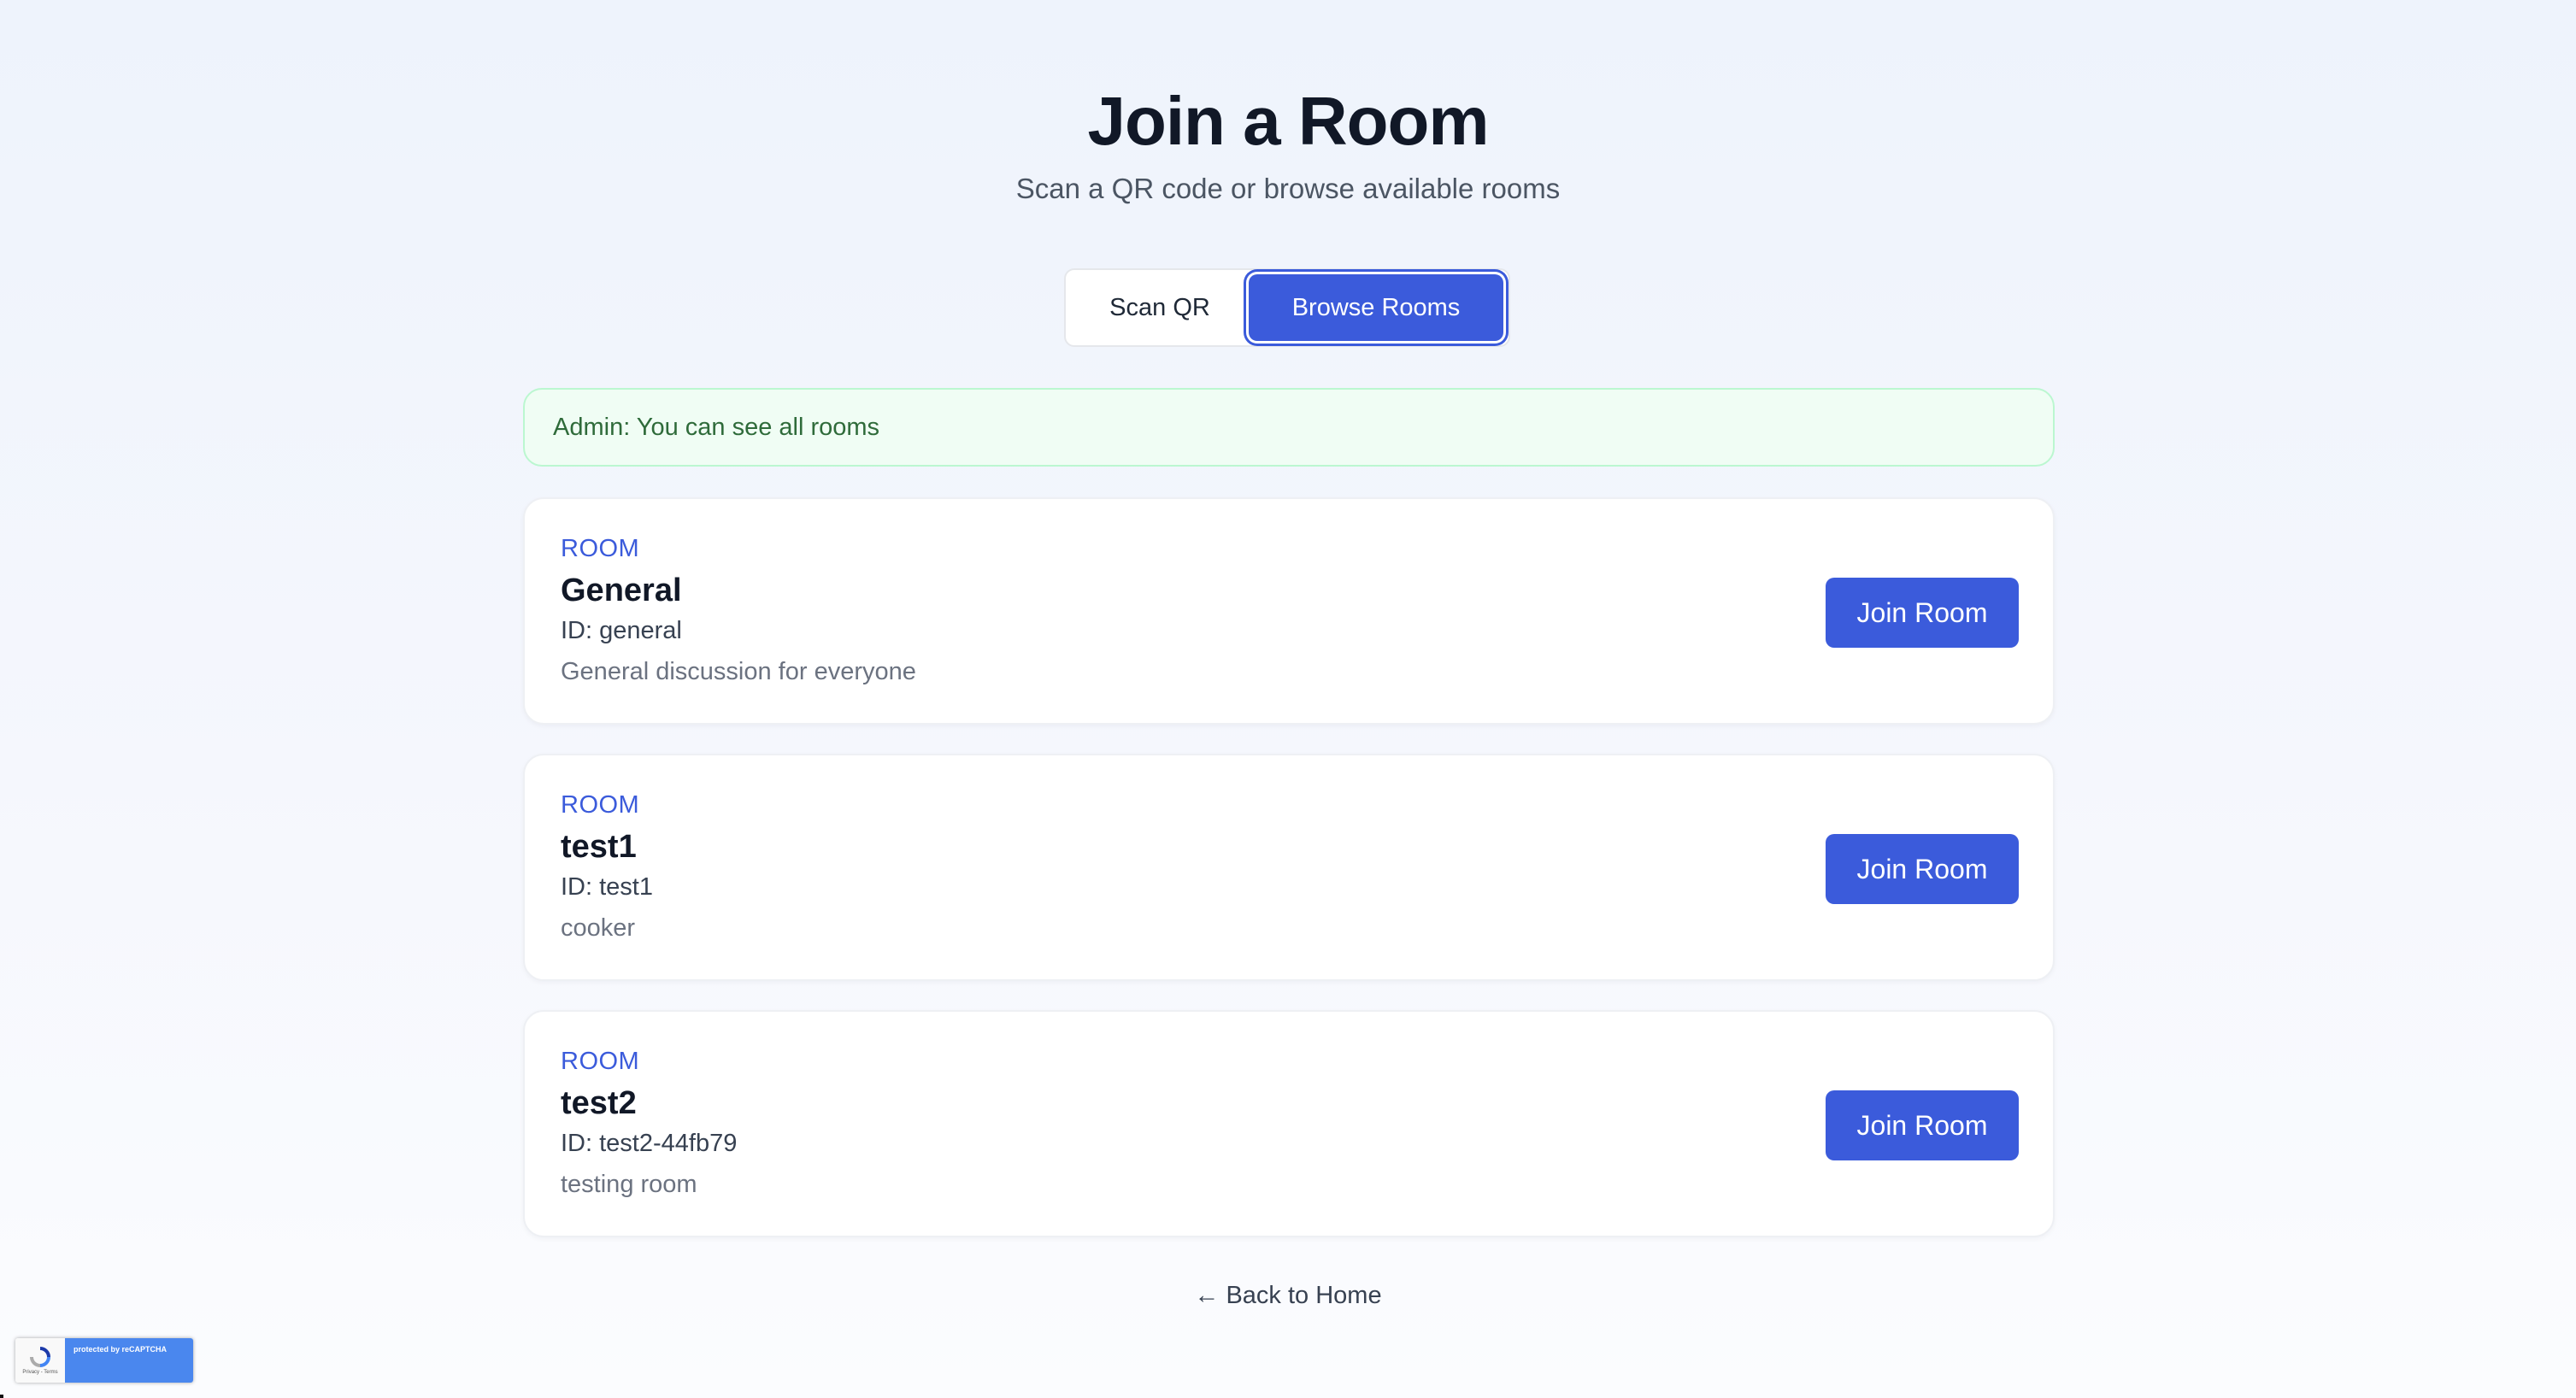 This screenshot has height=1398, width=2576. I want to click on join-room-button-test2: Join Room, so click(1922, 1125).